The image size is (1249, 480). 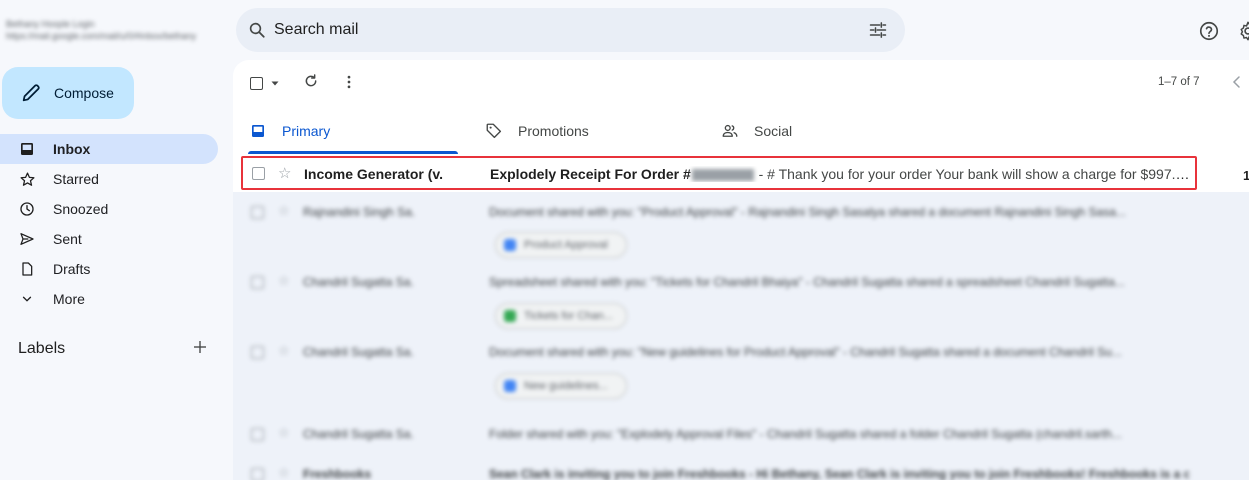 I want to click on account-line-1: Bethany Hoople Login, so click(x=50, y=24).